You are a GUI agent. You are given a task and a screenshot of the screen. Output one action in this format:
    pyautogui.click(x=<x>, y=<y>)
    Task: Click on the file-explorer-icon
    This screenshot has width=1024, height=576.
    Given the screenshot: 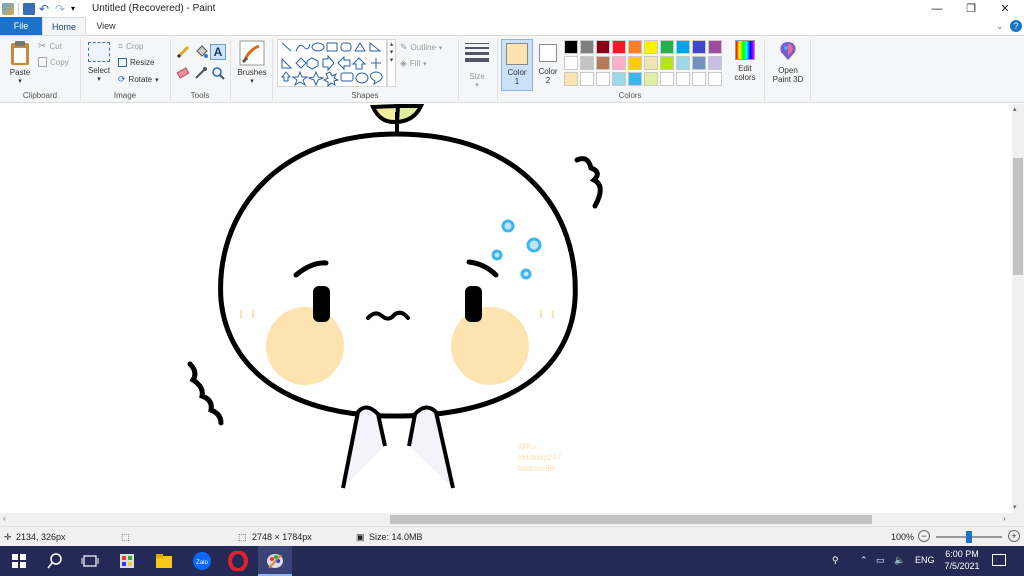 What is the action you would take?
    pyautogui.click(x=164, y=561)
    